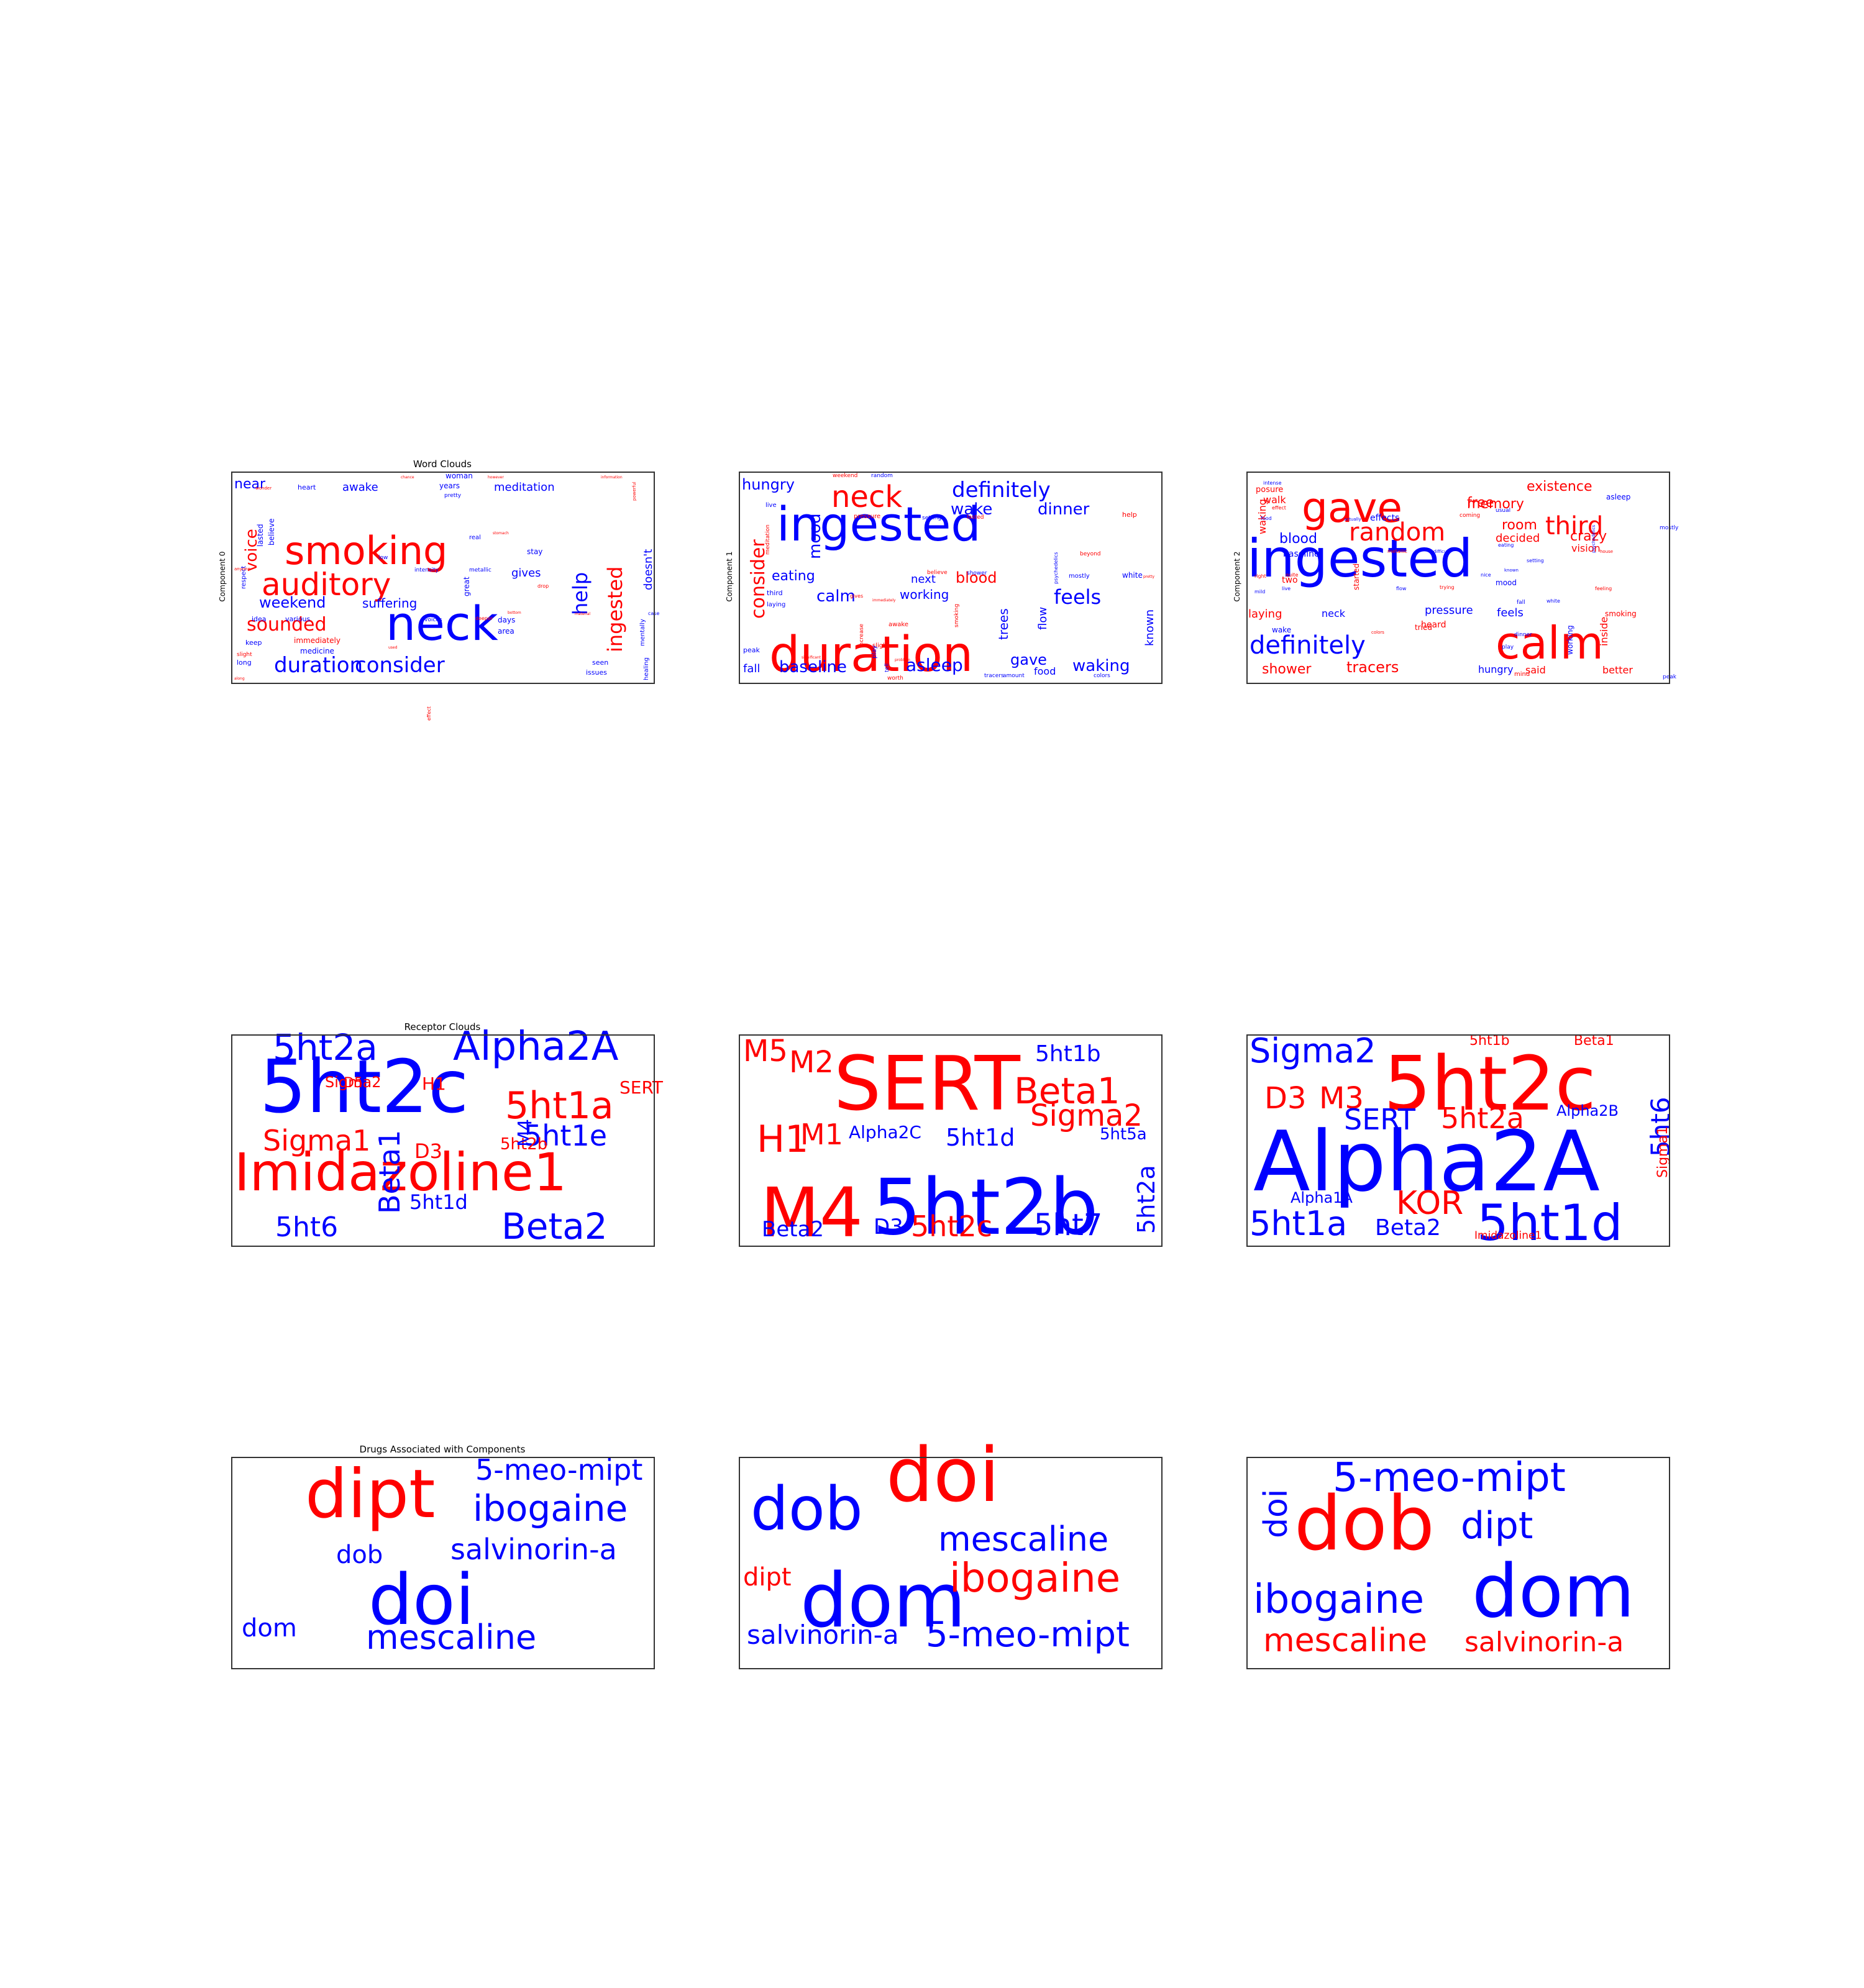  I want to click on cloud-word: worth, so click(895, 678).